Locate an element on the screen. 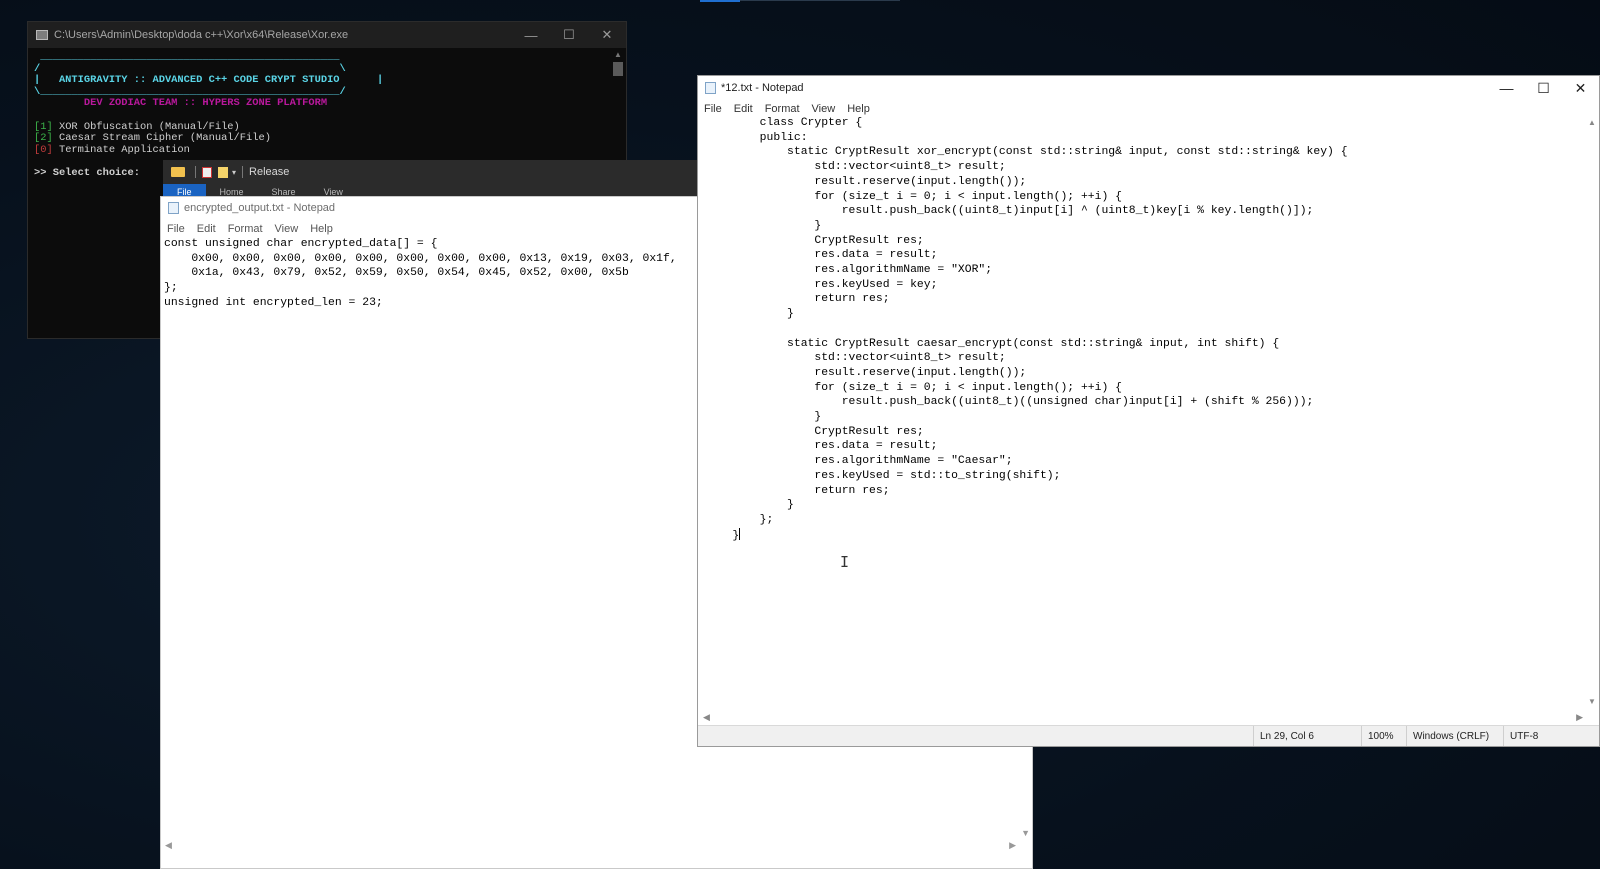  explorer-title: Release is located at coordinates (269, 172).